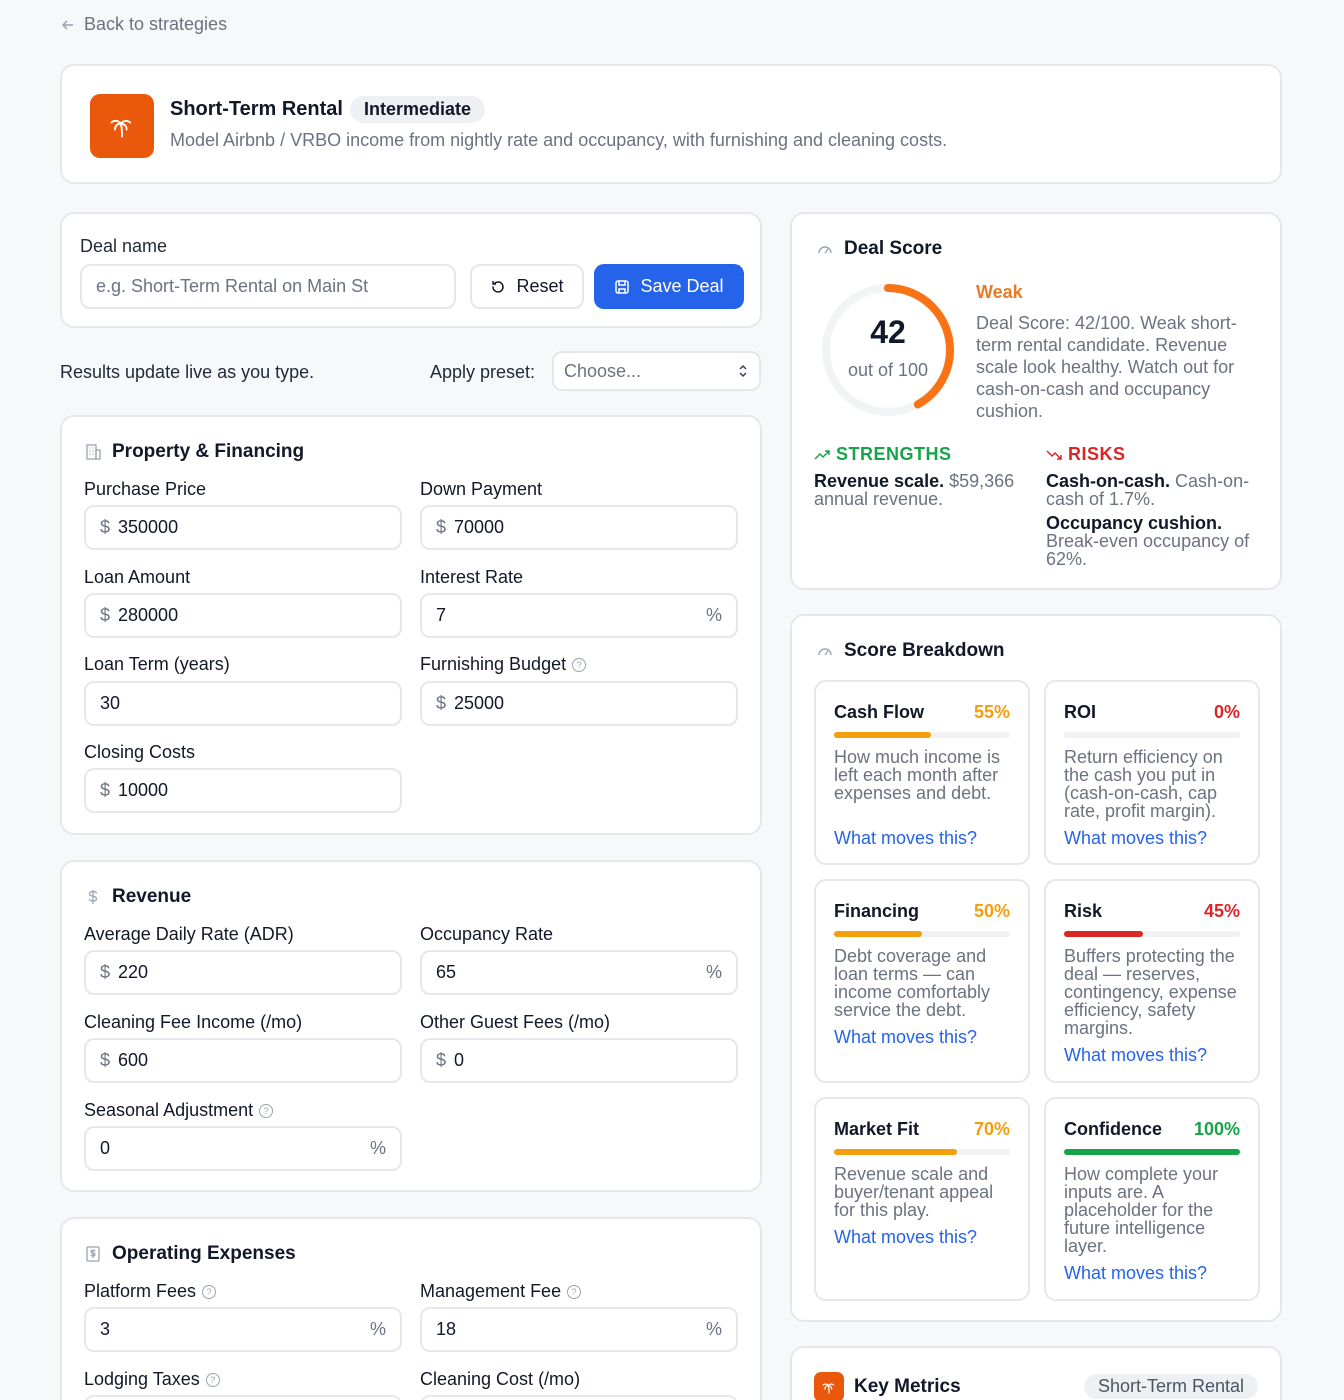 The height and width of the screenshot is (1400, 1344). What do you see at coordinates (137, 577) in the screenshot?
I see `loan-amount-label: Loan Amount` at bounding box center [137, 577].